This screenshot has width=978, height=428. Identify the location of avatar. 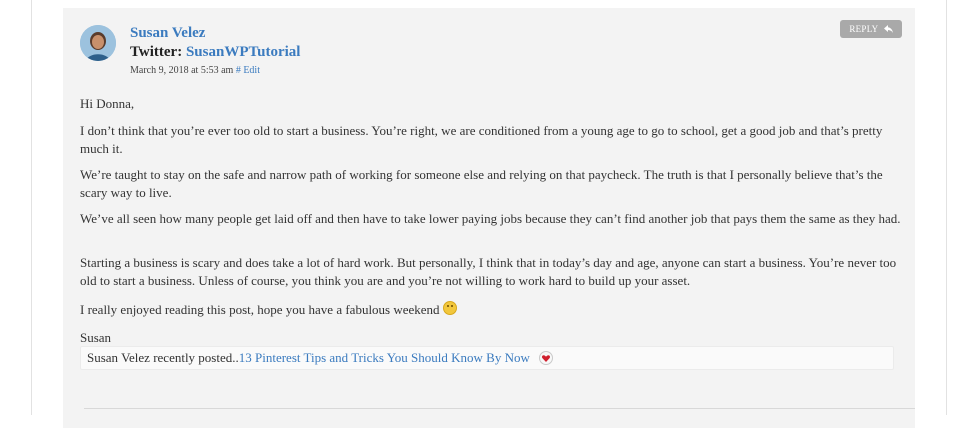
(98, 43).